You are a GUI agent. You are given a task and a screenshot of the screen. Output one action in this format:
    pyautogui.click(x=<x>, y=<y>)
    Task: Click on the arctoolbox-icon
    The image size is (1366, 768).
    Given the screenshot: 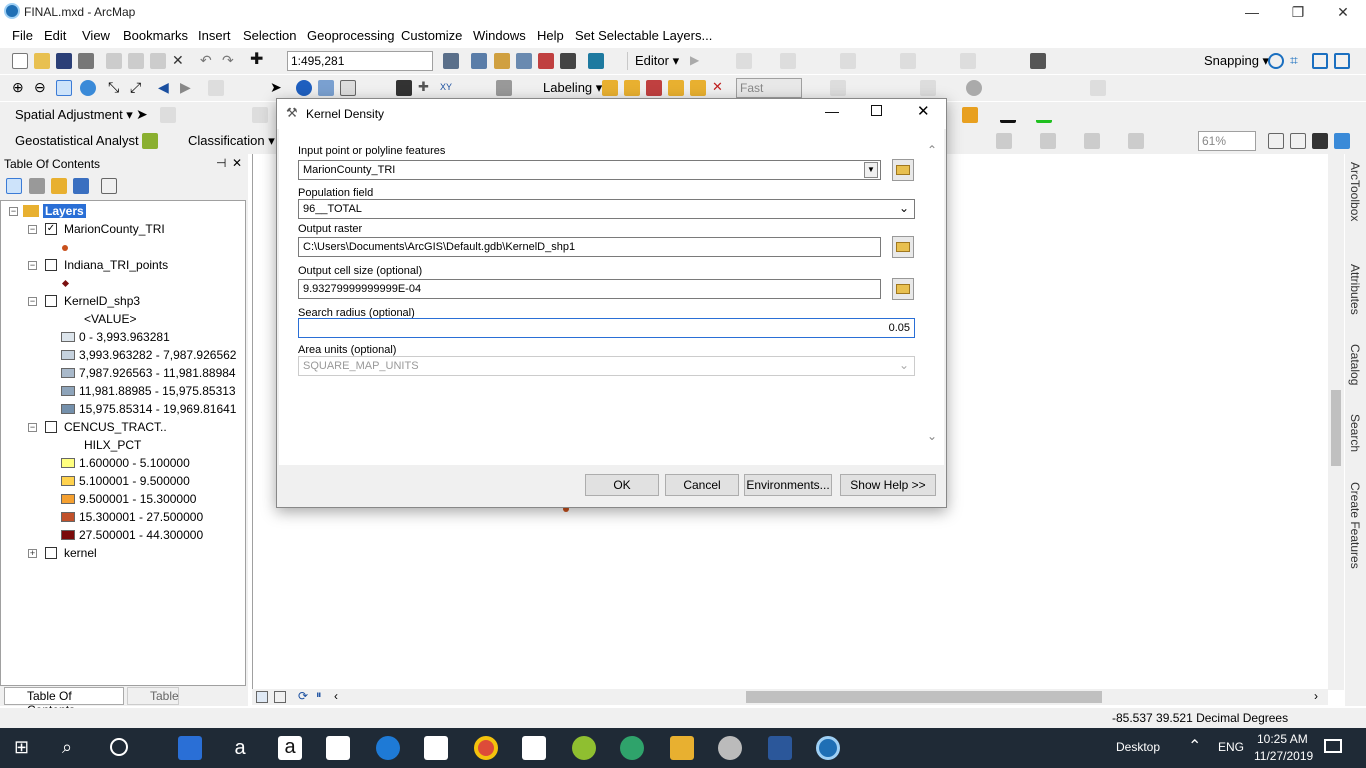 What is the action you would take?
    pyautogui.click(x=546, y=61)
    